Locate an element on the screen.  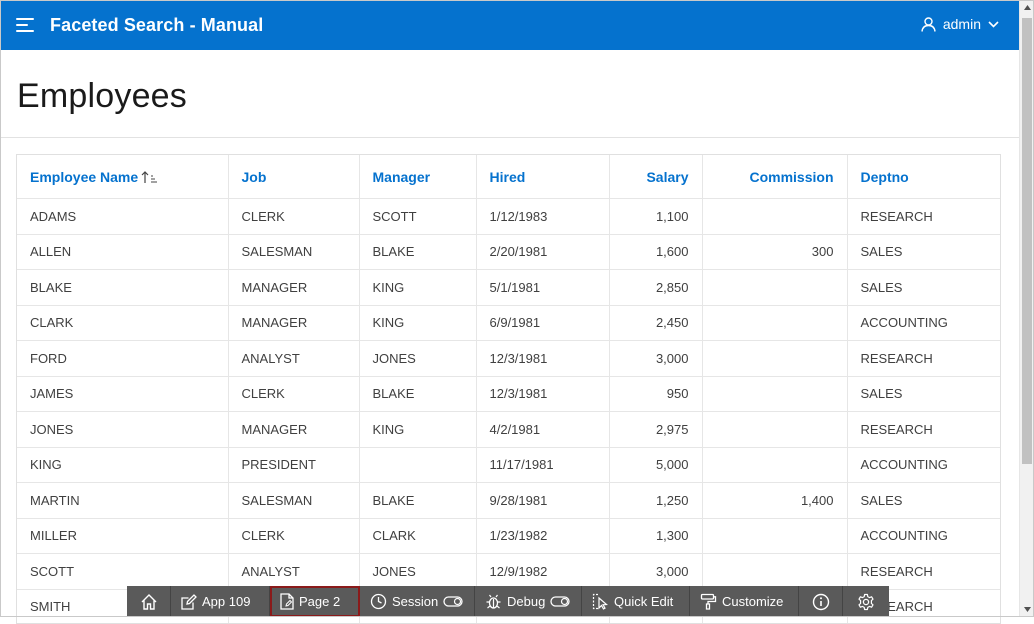
title-region: Employees is located at coordinates (509, 94).